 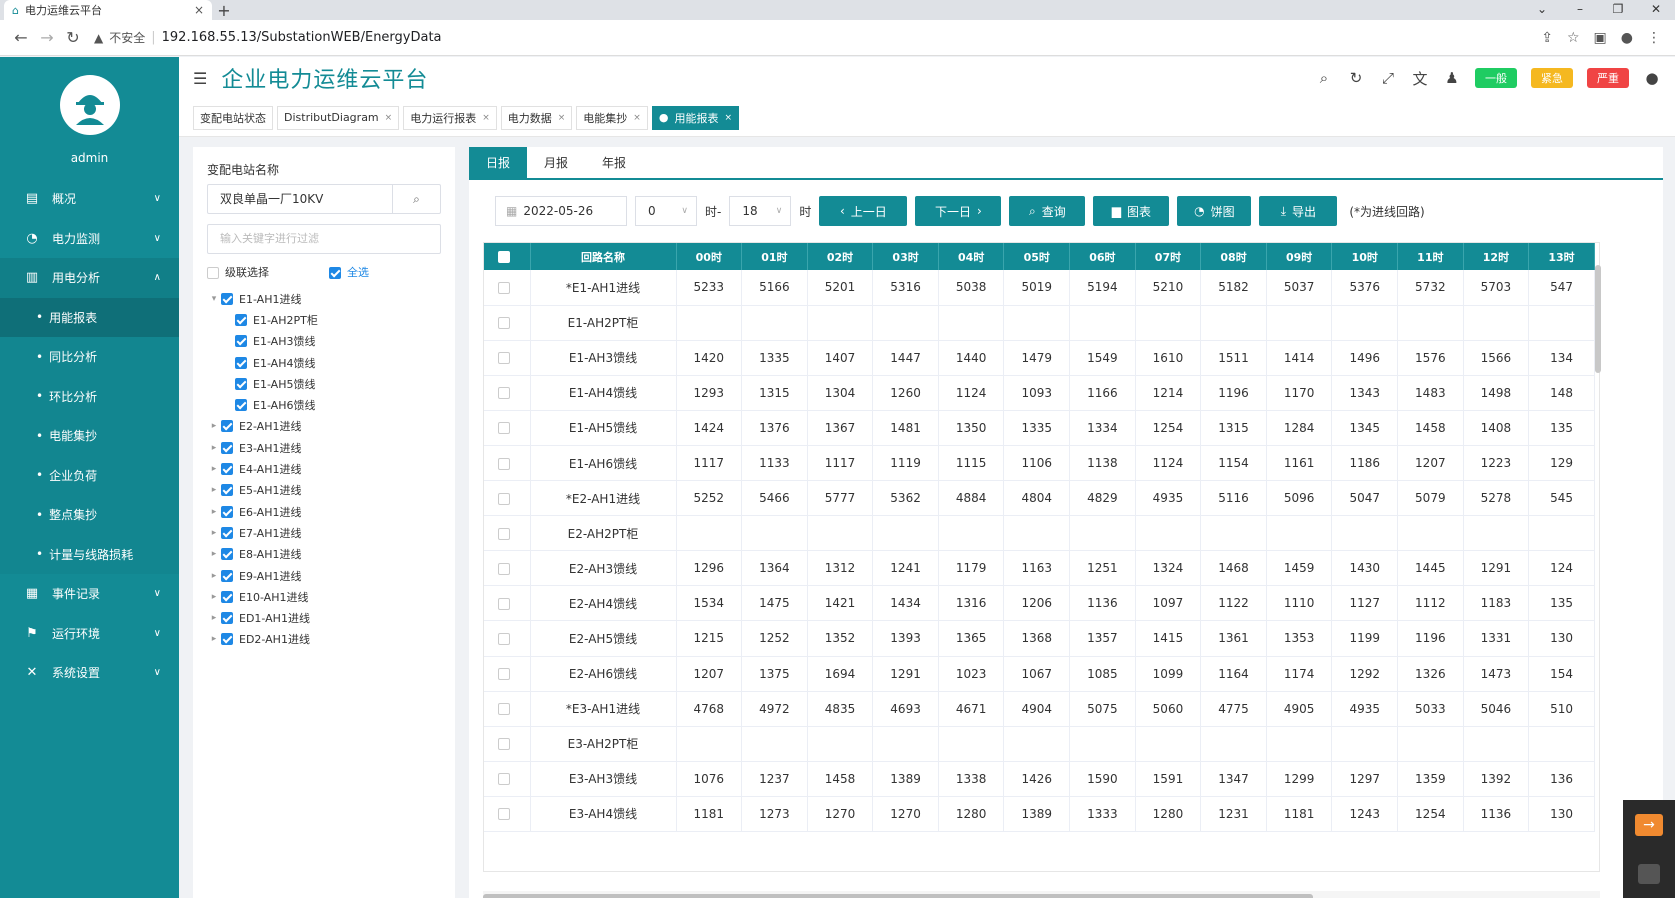 I want to click on caret-down-icon: ▾, so click(x=214, y=299).